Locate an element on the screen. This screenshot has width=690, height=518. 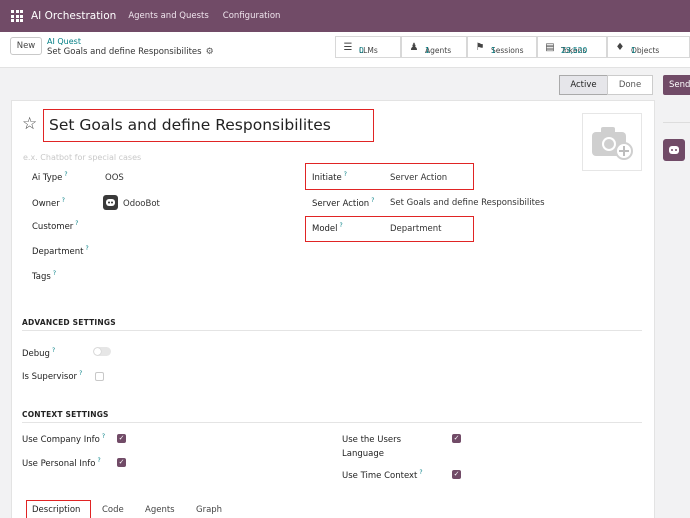
send-button: Send is located at coordinates (676, 85).